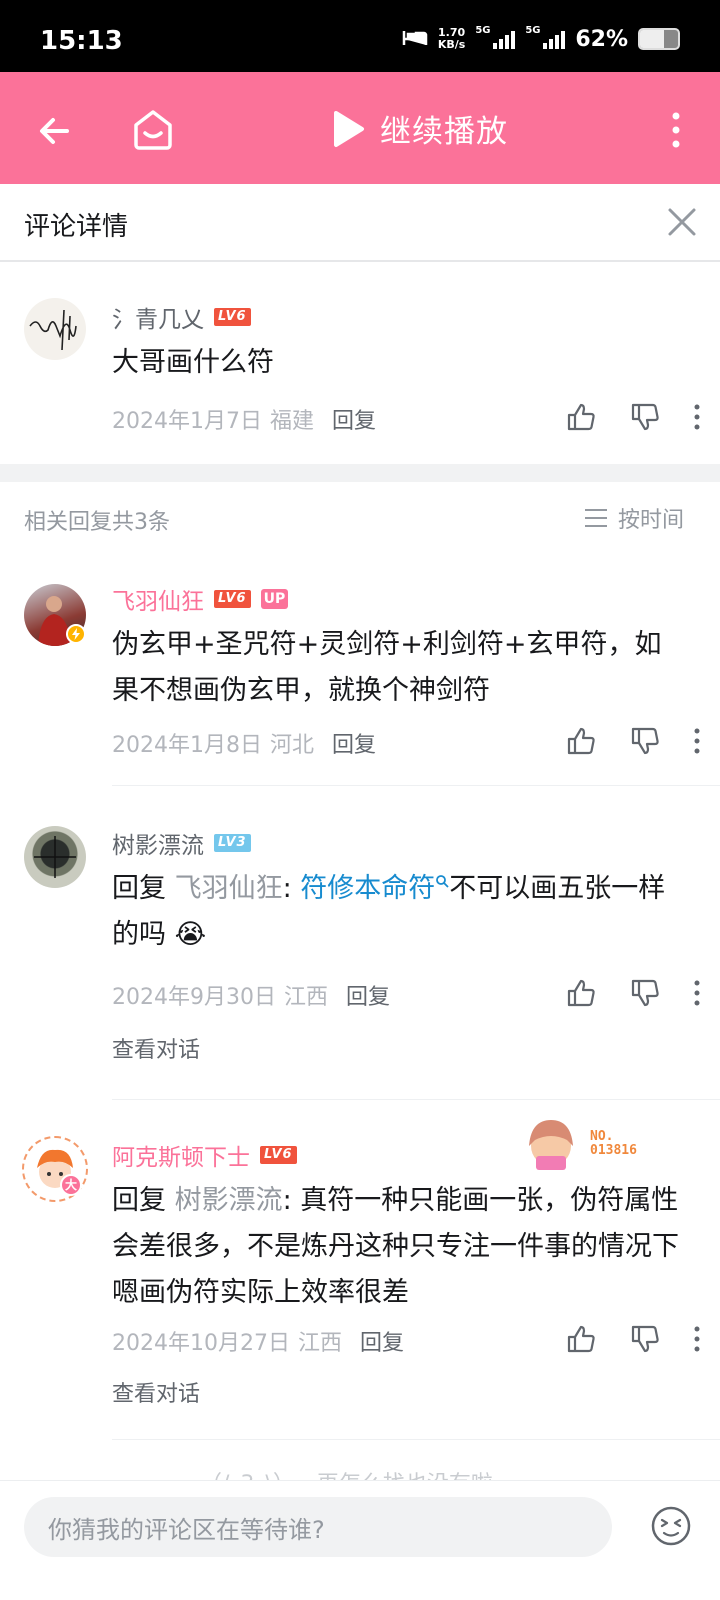 The width and height of the screenshot is (720, 1600). I want to click on username-row: 阿克斯顿下士 LV6, so click(204, 1155).